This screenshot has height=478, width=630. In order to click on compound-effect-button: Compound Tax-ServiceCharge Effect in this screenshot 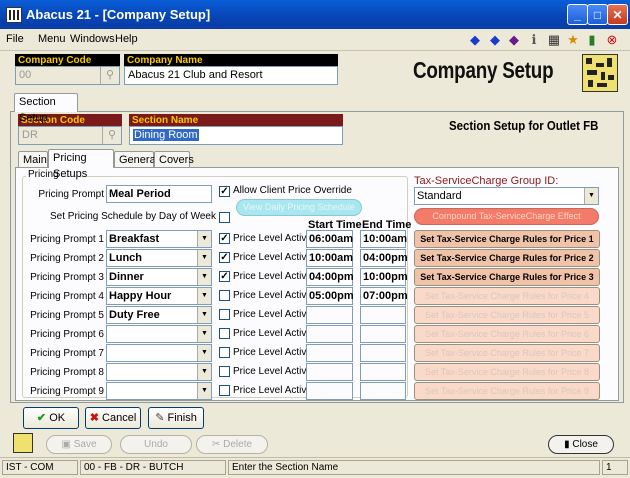, I will do `click(506, 216)`.